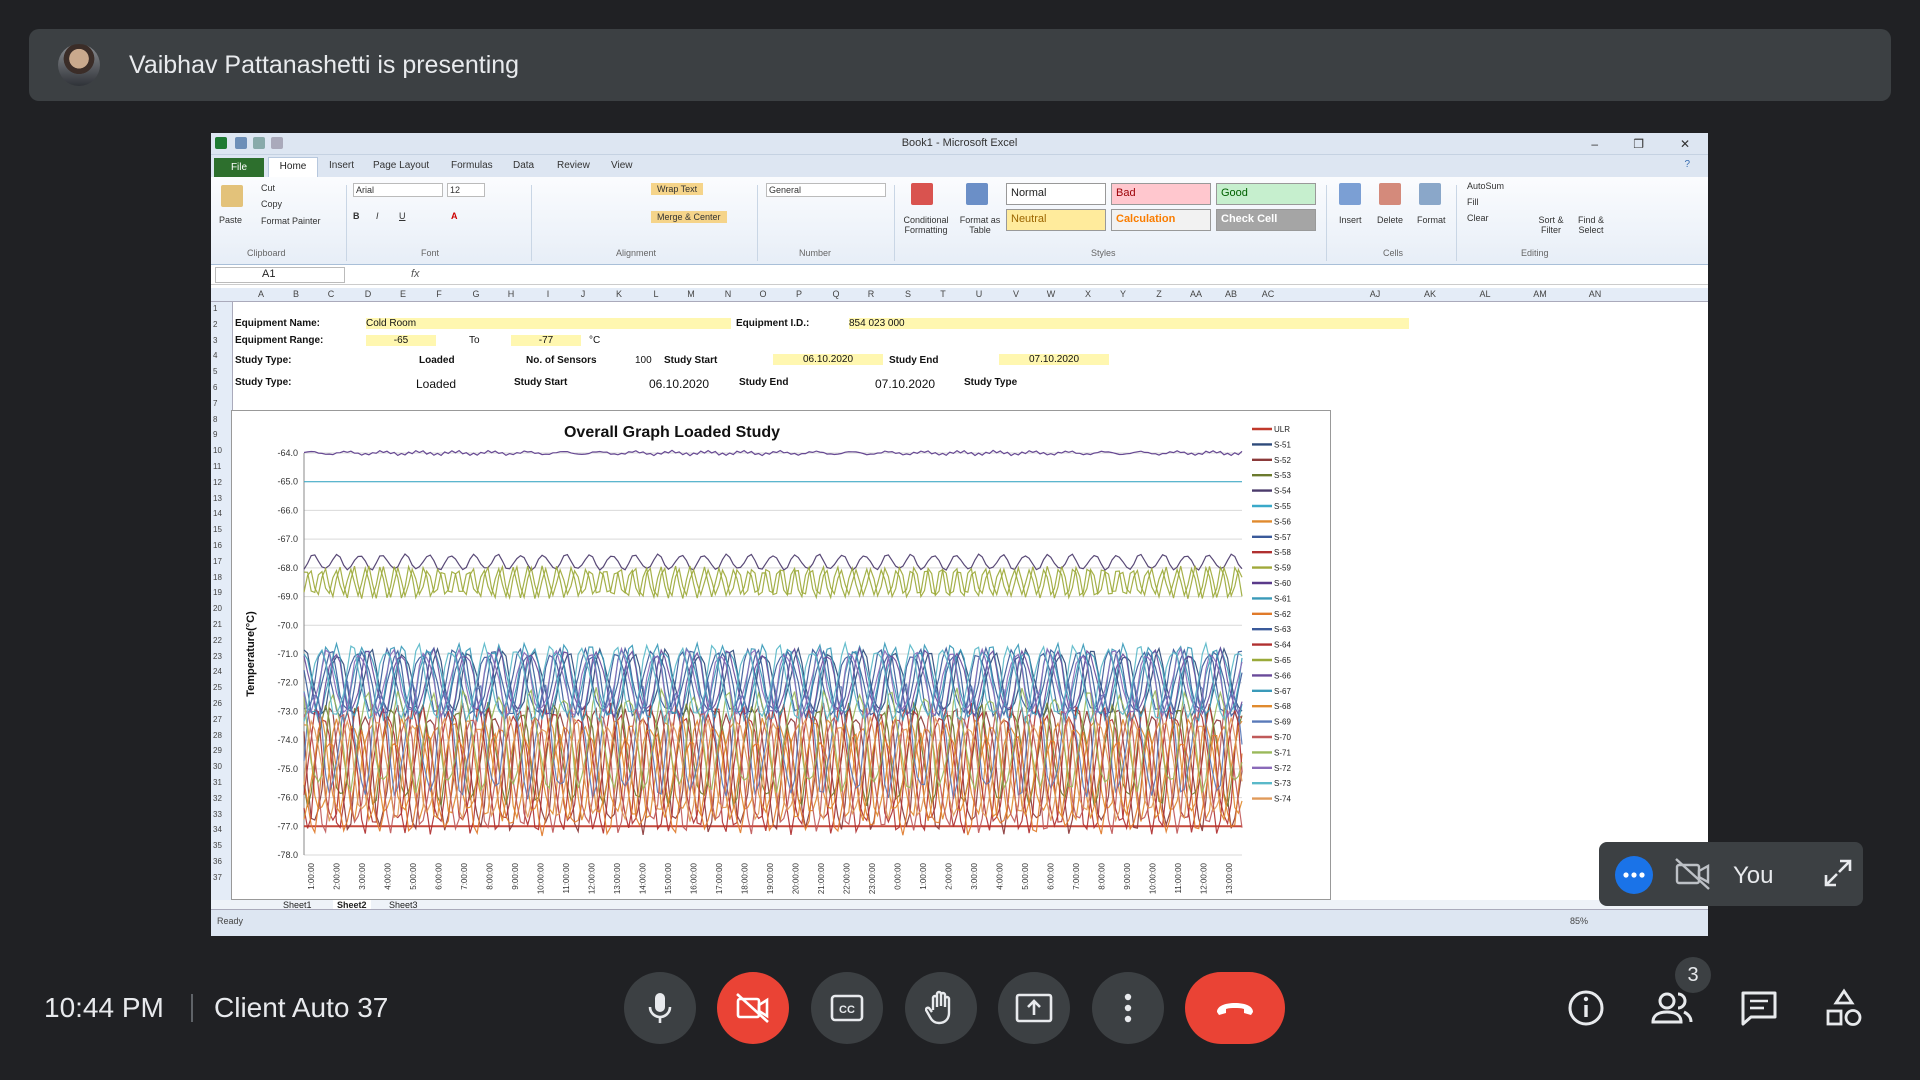 This screenshot has width=1920, height=1080. What do you see at coordinates (217, 624) in the screenshot?
I see `row-header: 21` at bounding box center [217, 624].